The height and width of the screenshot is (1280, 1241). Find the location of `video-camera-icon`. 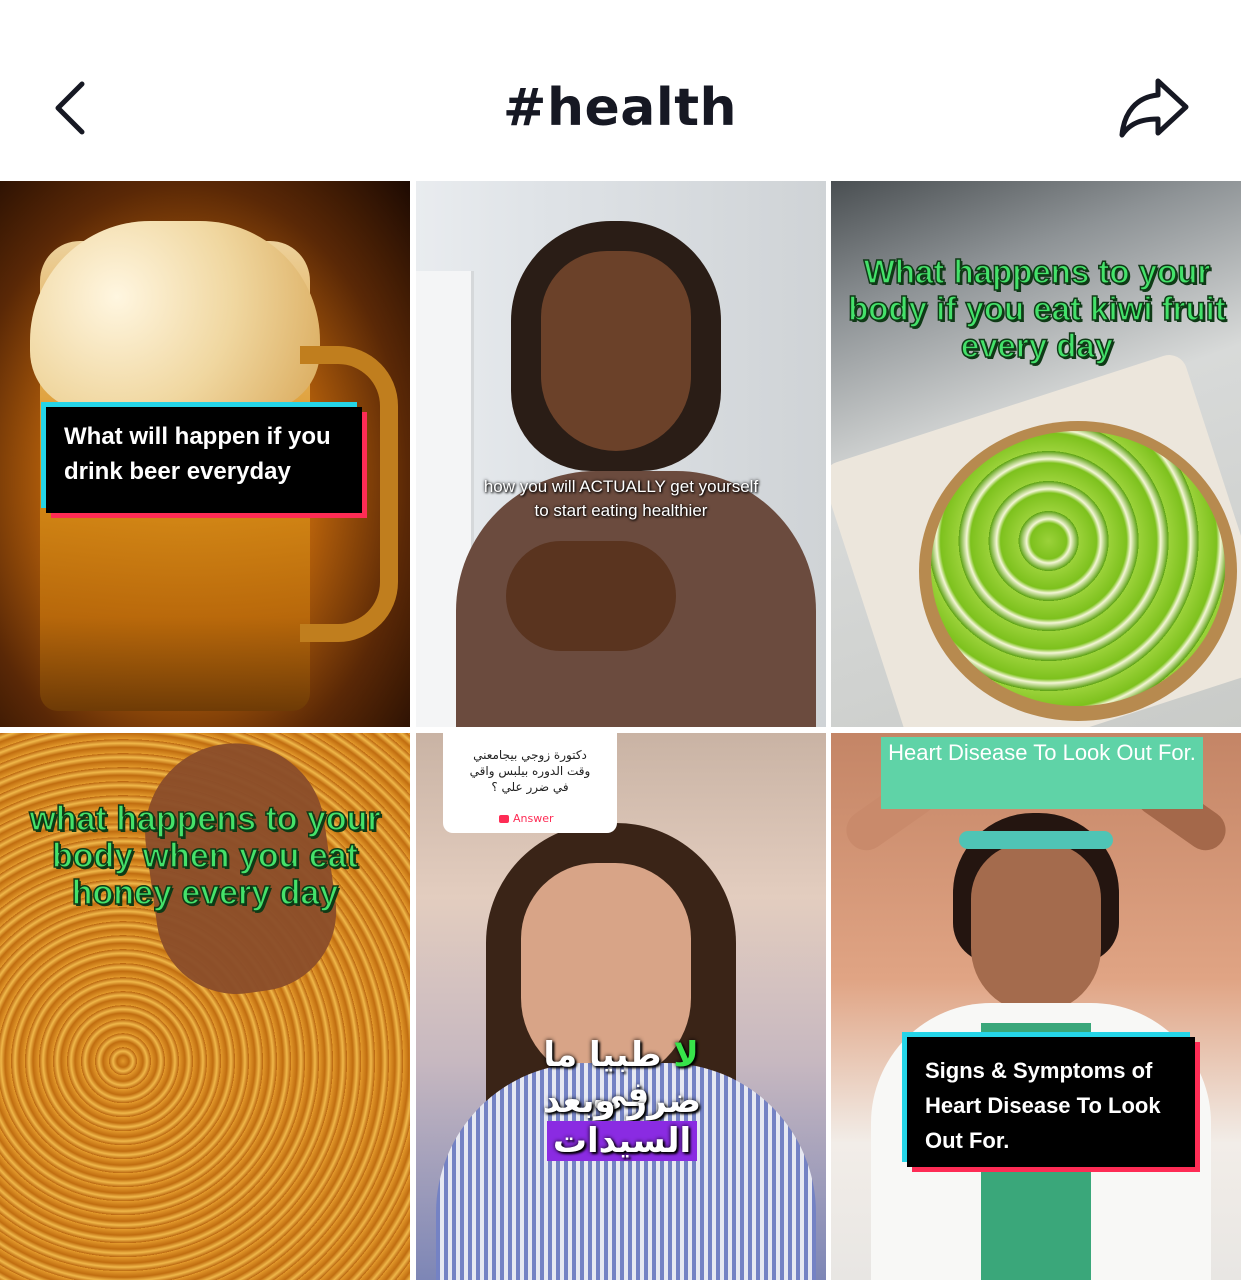

video-camera-icon is located at coordinates (504, 819).